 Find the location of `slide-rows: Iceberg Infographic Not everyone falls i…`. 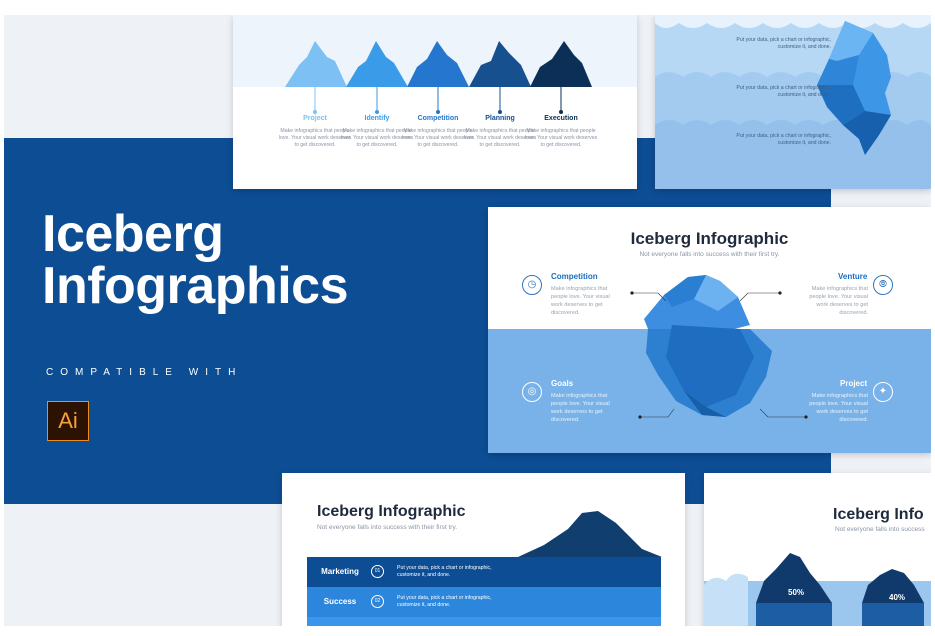

slide-rows: Iceberg Infographic Not everyone falls i… is located at coordinates (483, 549).